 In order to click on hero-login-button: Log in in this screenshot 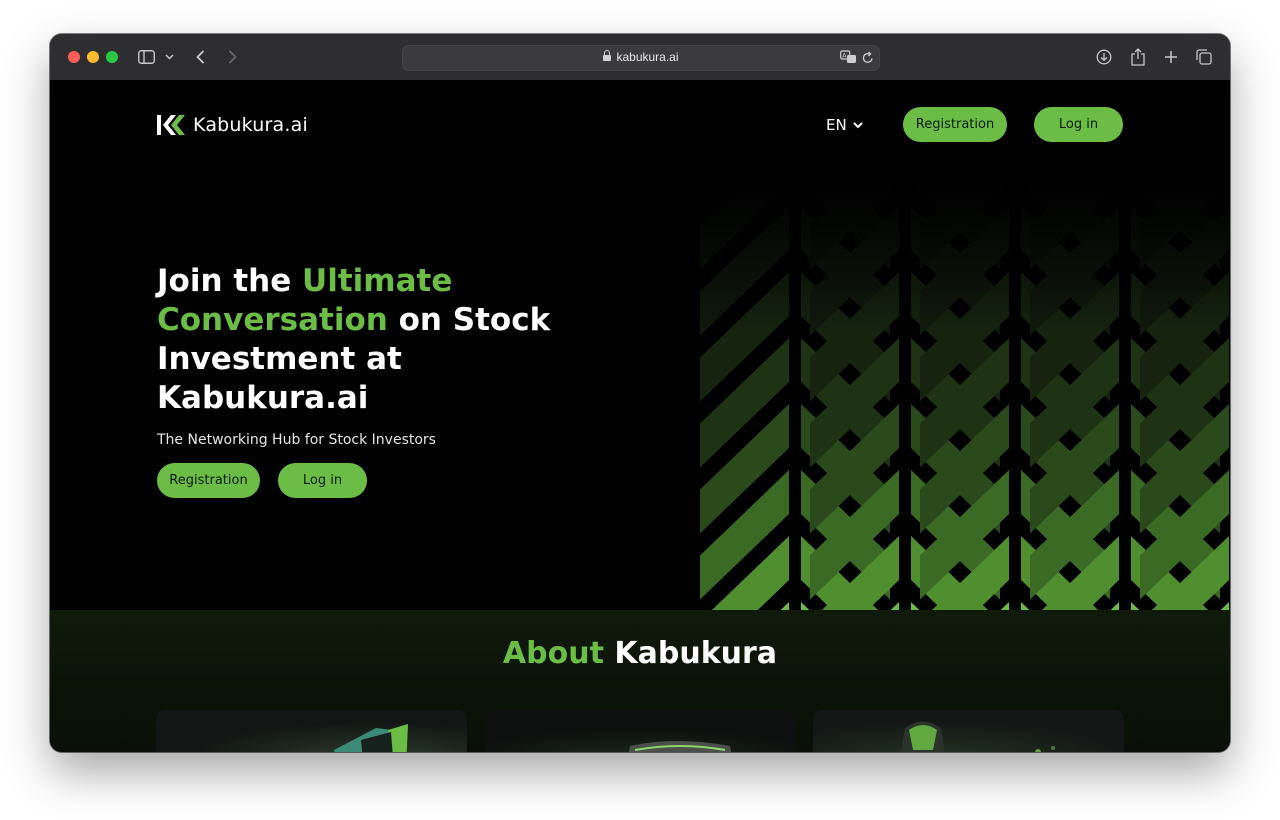, I will do `click(322, 480)`.